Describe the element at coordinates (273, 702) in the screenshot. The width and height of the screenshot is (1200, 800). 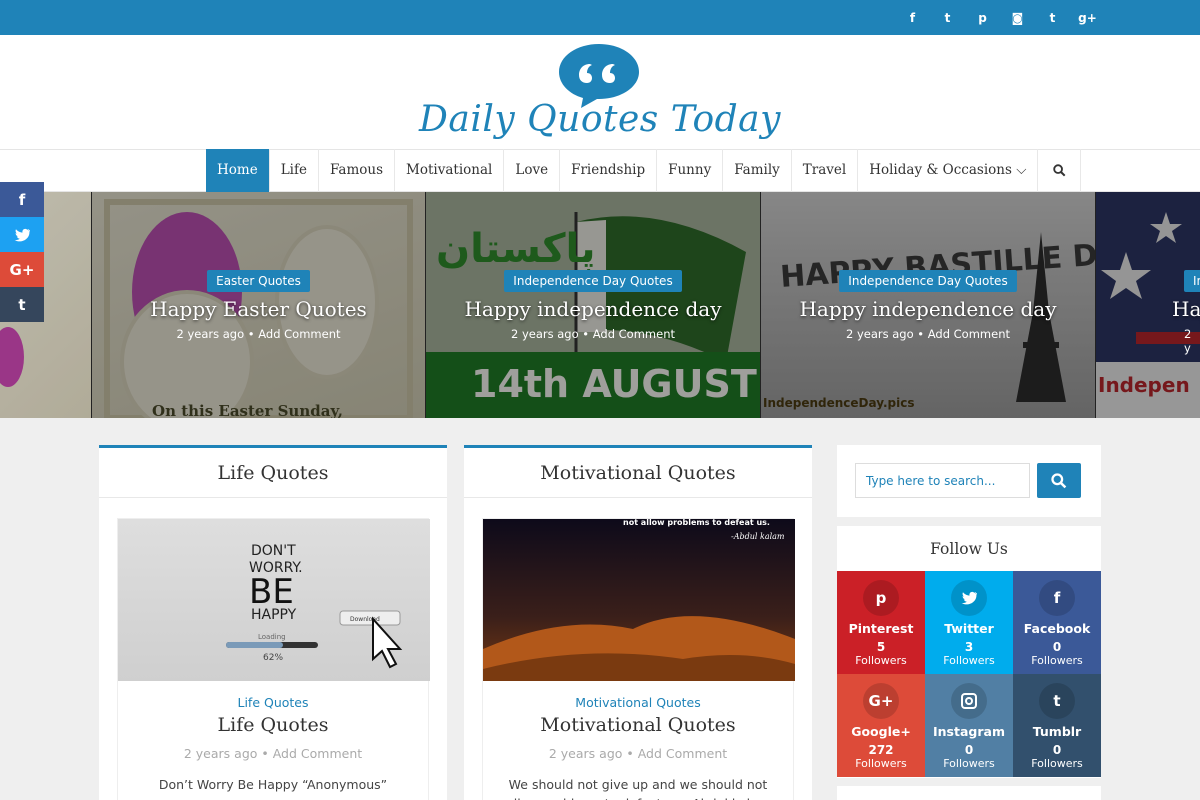
I see `post-category-link: Life Quotes` at that location.